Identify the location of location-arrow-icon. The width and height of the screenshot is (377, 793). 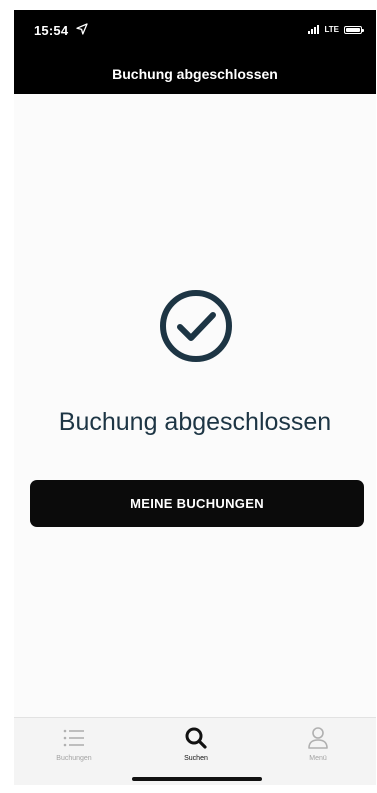
(82, 29).